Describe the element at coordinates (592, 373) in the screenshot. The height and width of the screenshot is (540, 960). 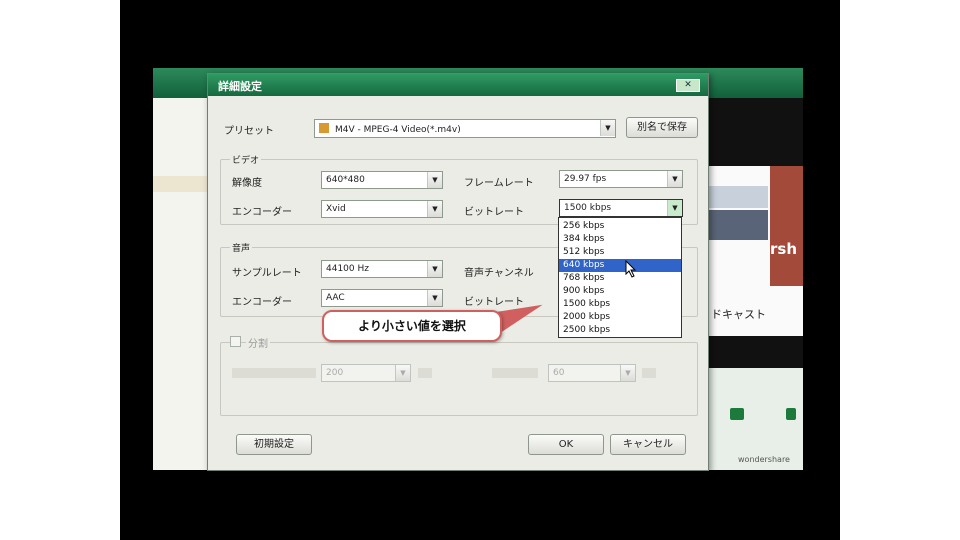
I see `split-time-spinner: 60 ▼` at that location.